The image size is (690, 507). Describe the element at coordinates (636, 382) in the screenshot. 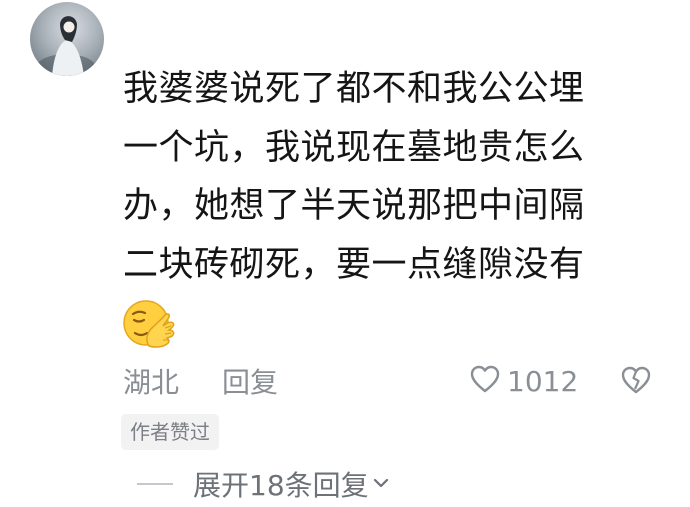

I see `broken-heart-icon` at that location.